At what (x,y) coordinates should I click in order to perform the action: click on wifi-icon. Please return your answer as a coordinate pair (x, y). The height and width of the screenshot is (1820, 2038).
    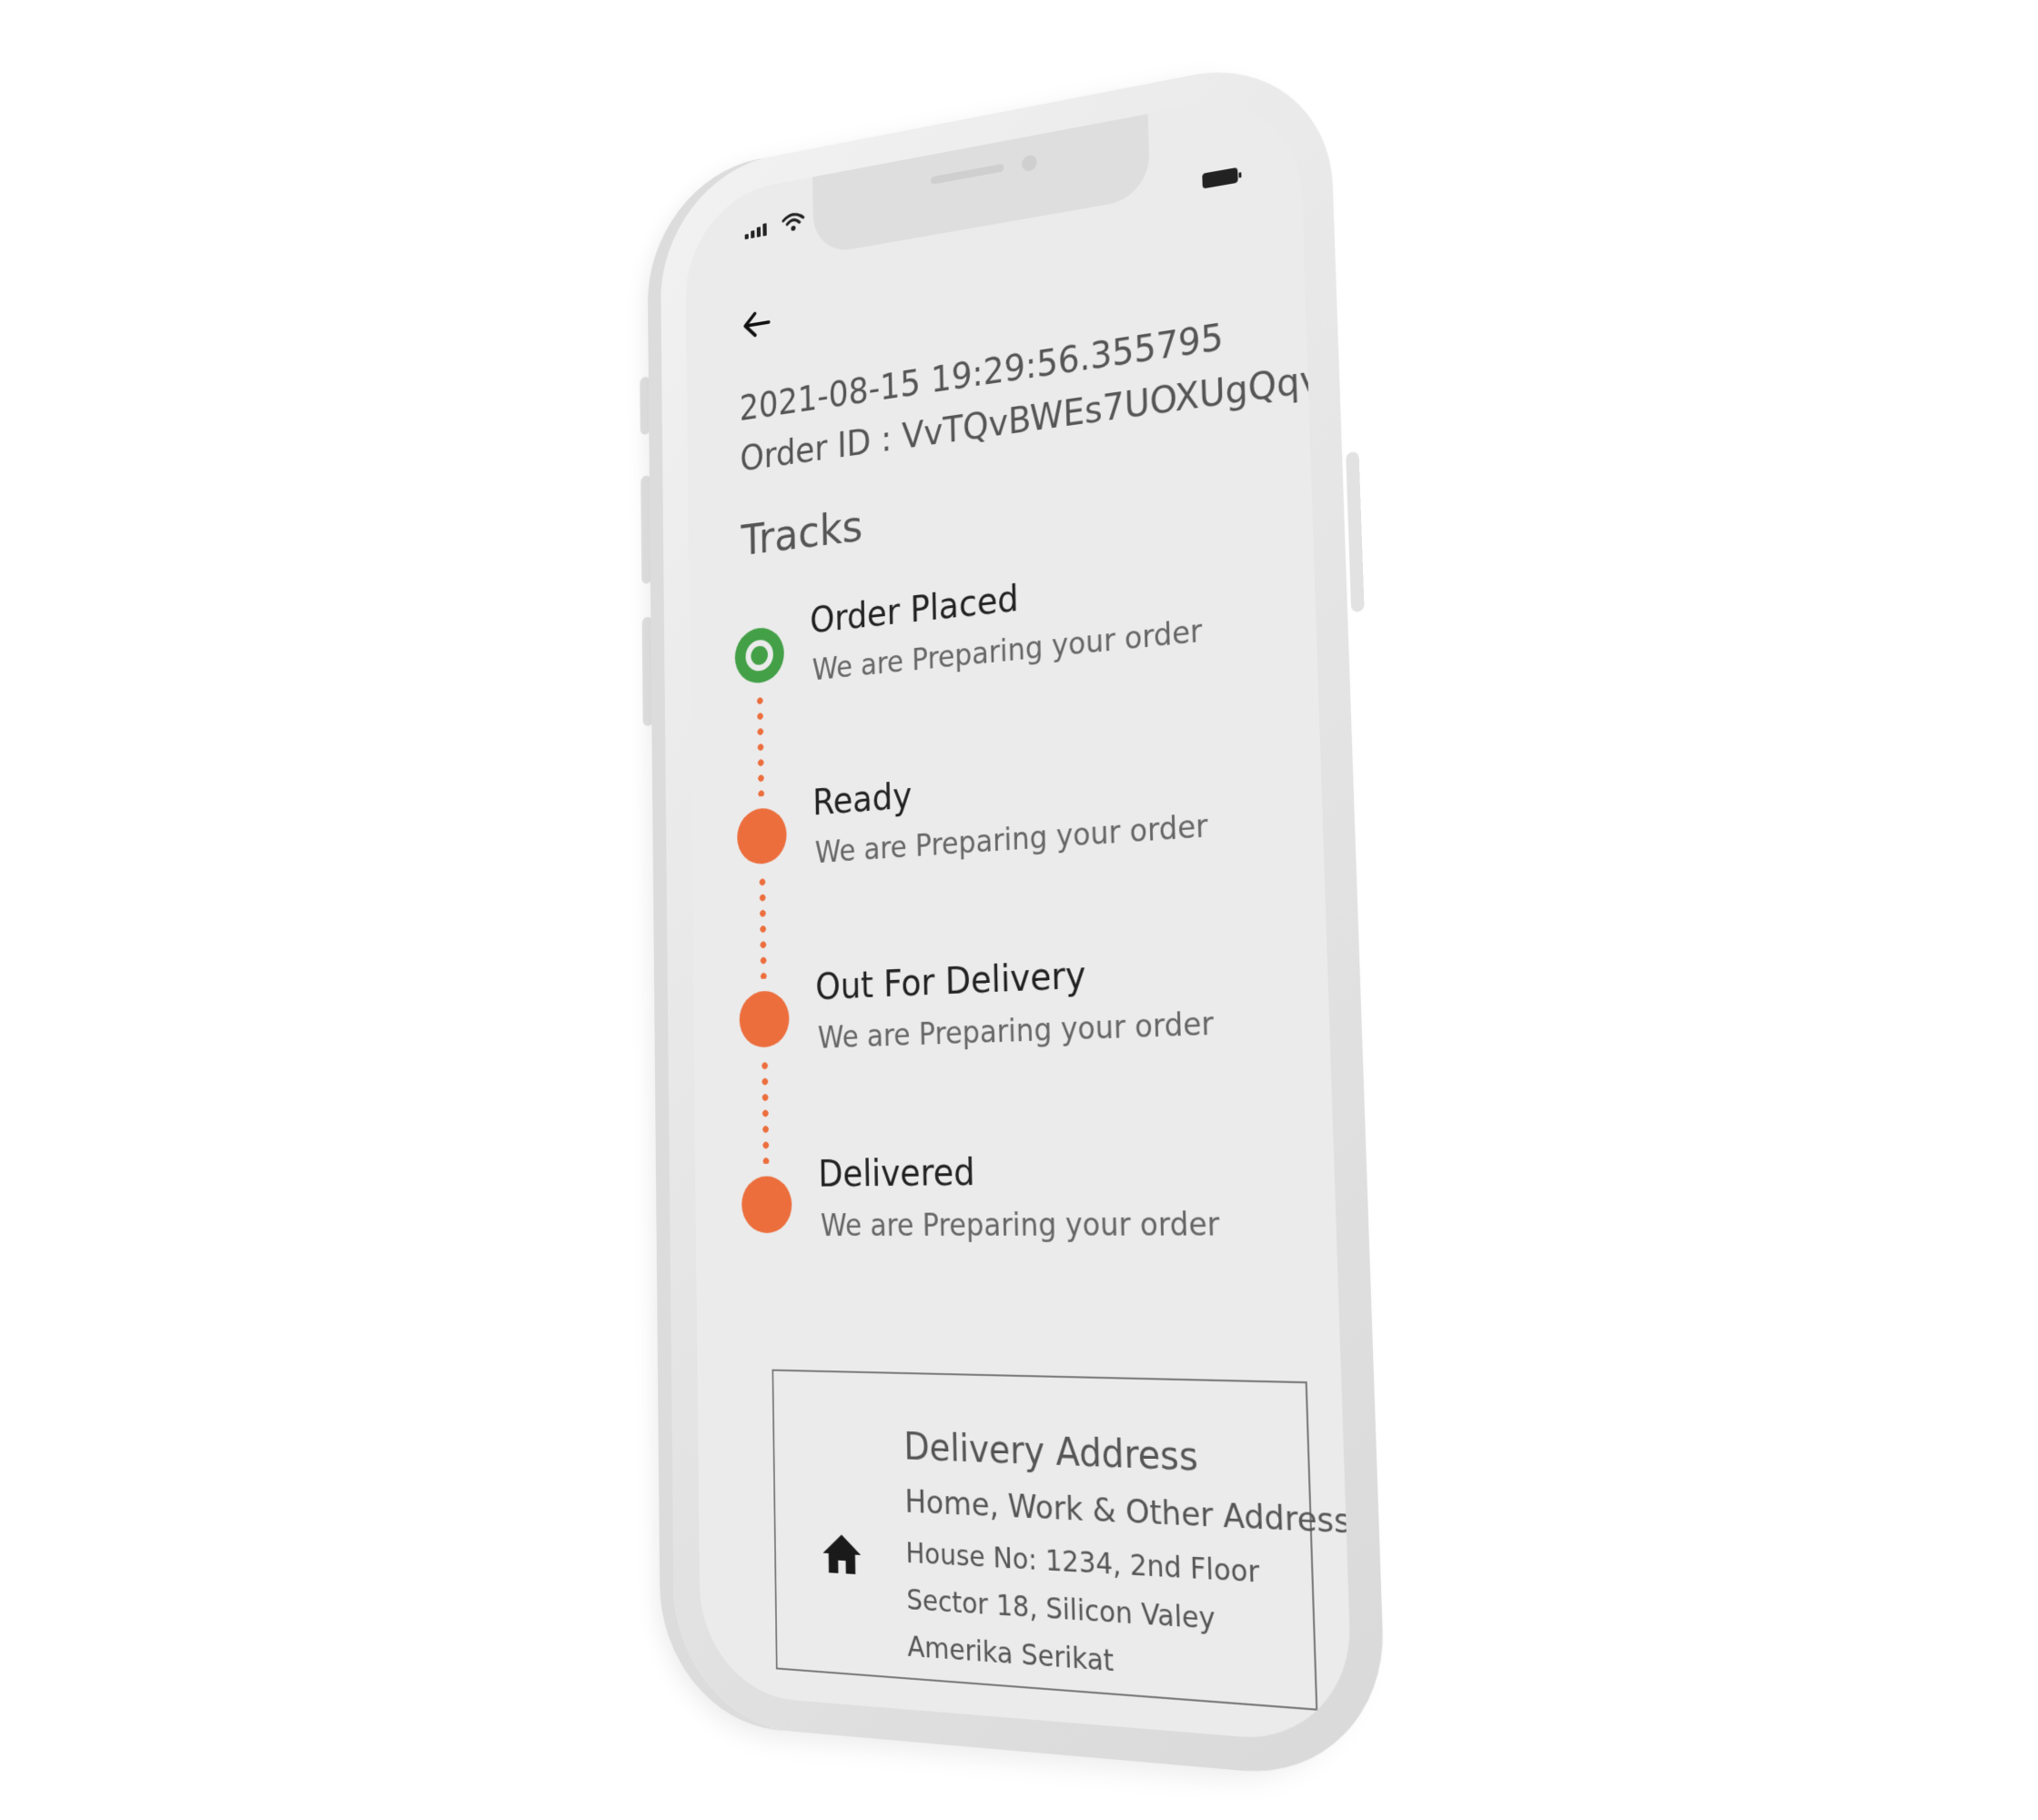
    Looking at the image, I should click on (793, 221).